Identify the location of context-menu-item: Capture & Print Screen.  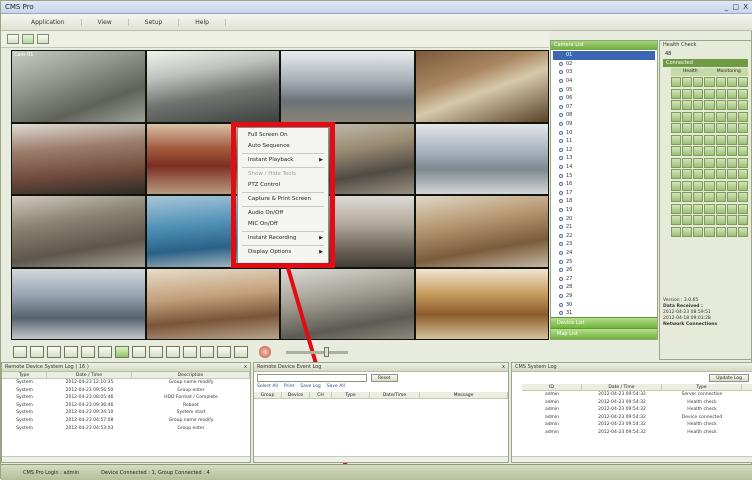
(283, 199).